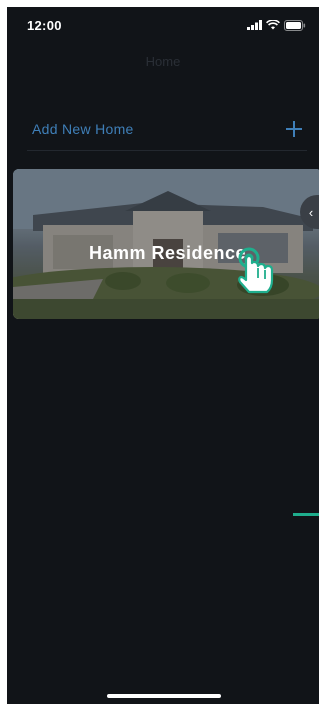 This screenshot has width=326, height=704. Describe the element at coordinates (306, 514) in the screenshot. I see `side-indicator` at that location.